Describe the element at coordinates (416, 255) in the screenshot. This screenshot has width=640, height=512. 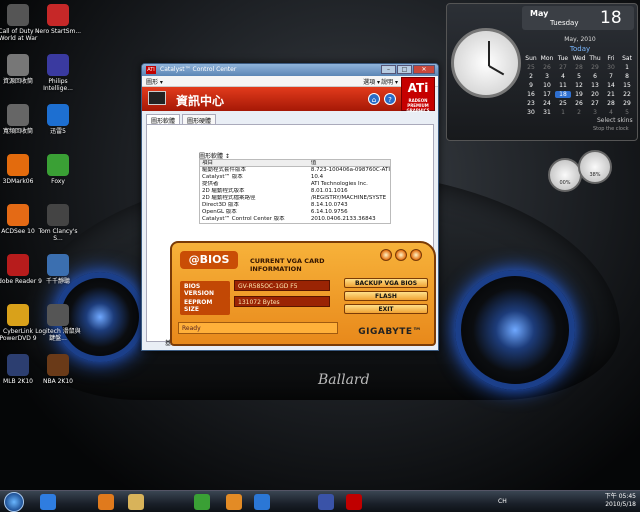
I see `bios-close-icon` at that location.